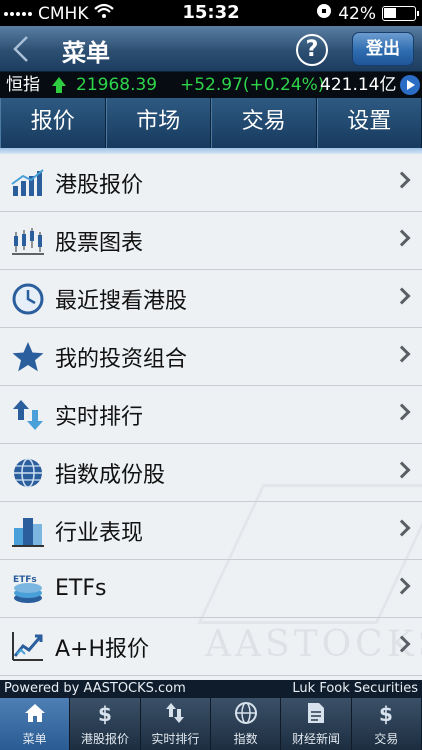  What do you see at coordinates (175, 739) in the screenshot?
I see `nav-label: 实时排行` at bounding box center [175, 739].